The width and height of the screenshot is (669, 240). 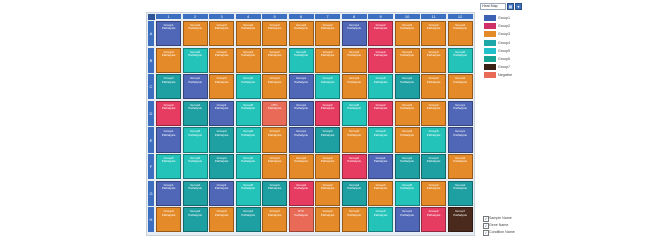 I want to click on column-header: 5, so click(x=275, y=16).